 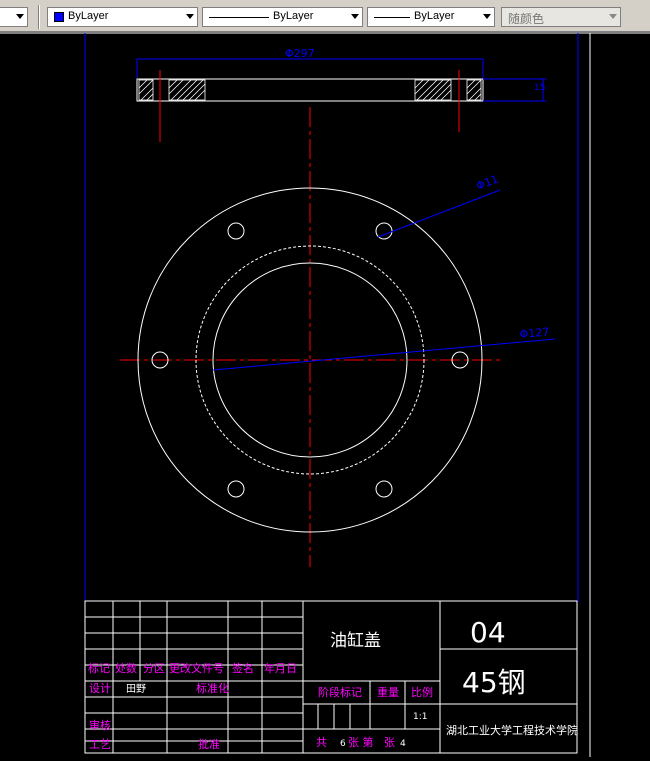 I want to click on label-zone: 分区, so click(x=154, y=668).